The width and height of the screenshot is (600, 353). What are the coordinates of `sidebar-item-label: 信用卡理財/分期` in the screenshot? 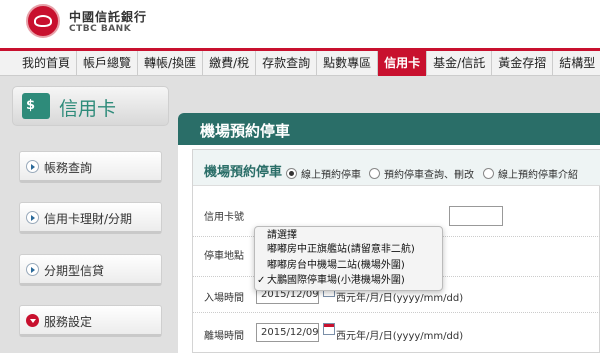 It's located at (88, 219).